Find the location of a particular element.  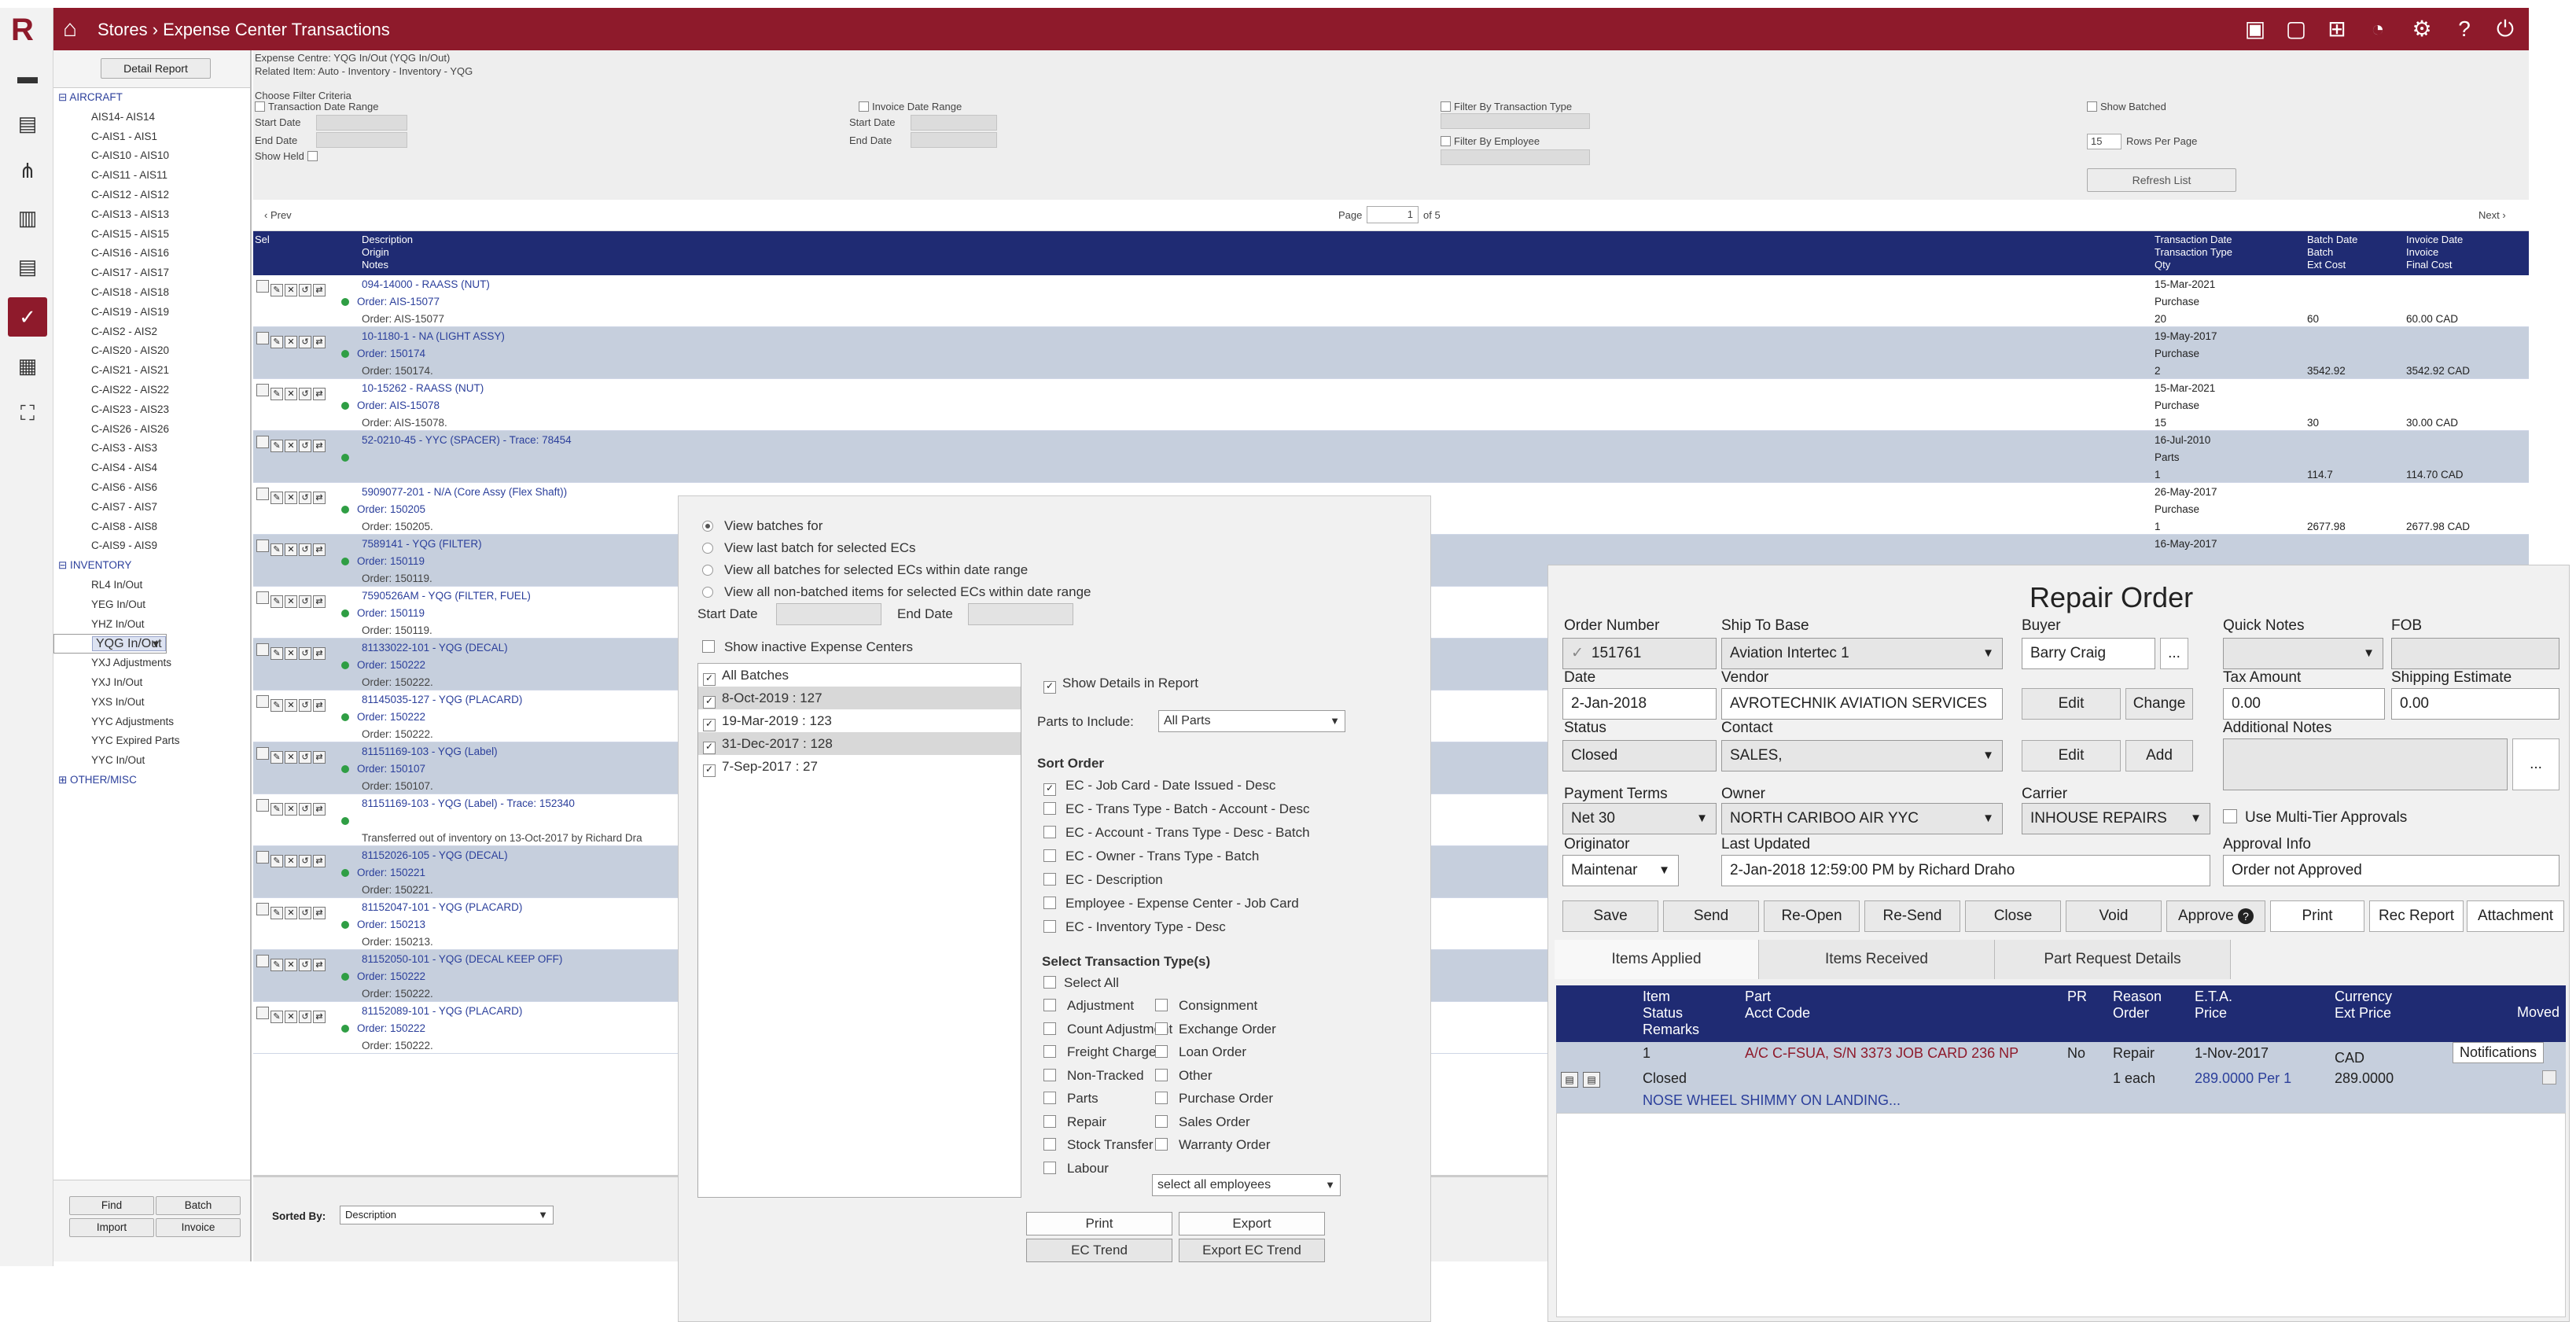

tree-item: C-AIS12 - AIS12 is located at coordinates (152, 195).